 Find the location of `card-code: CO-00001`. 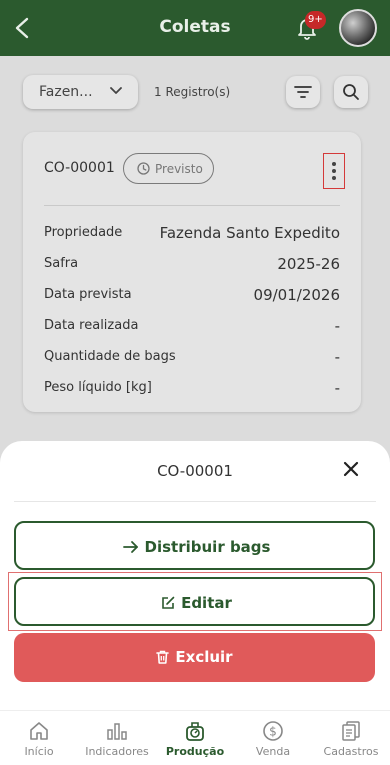

card-code: CO-00001 is located at coordinates (79, 168).